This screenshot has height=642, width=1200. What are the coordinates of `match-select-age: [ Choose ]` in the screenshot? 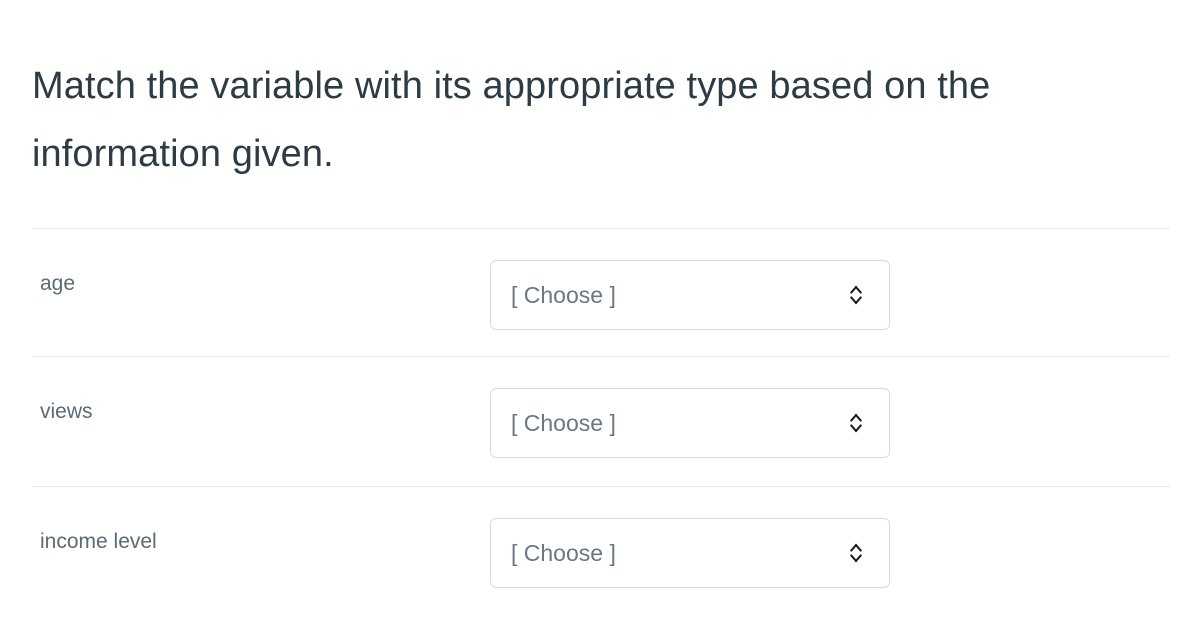 It's located at (690, 295).